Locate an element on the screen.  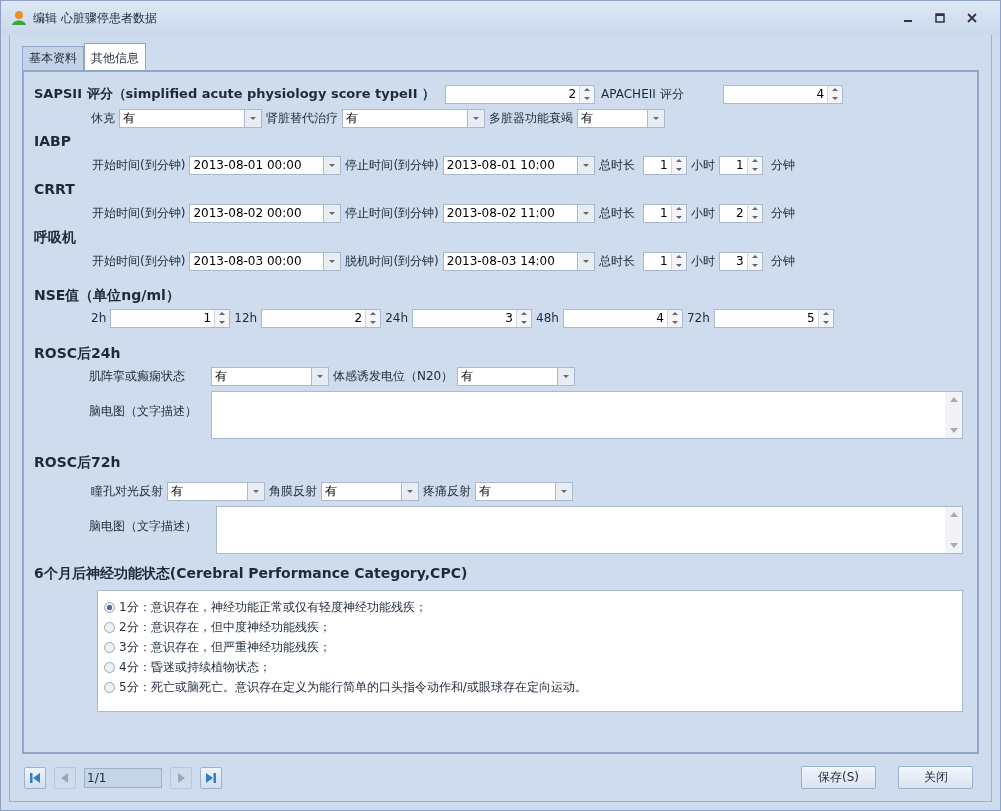
field-label: 脱机时间(到分钟) is located at coordinates (392, 261).